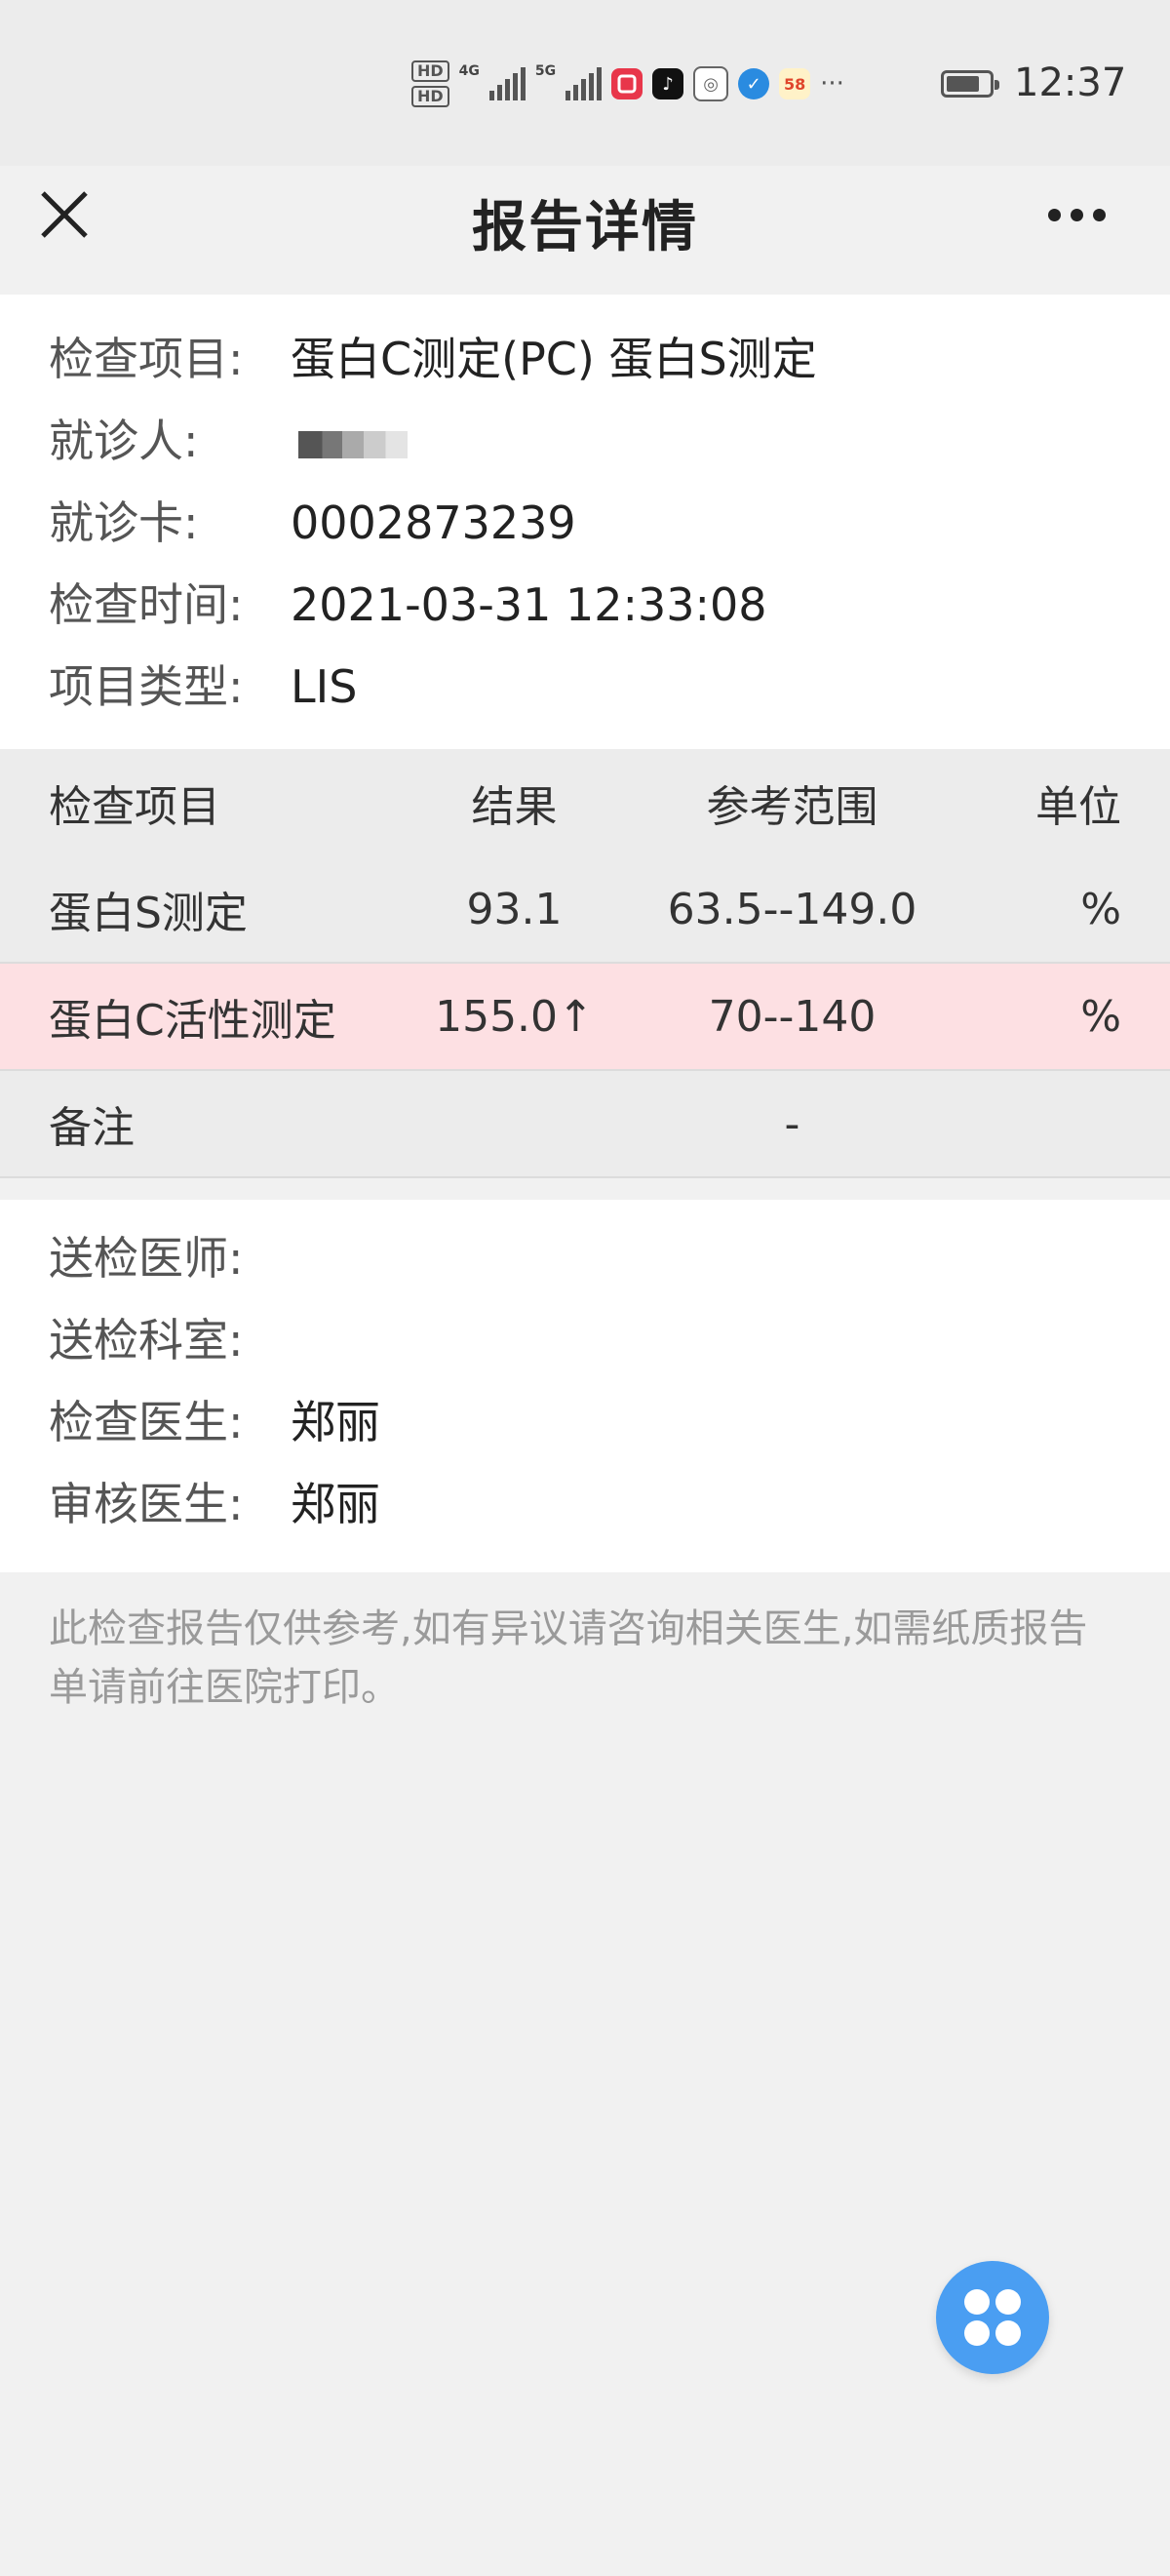 This screenshot has width=1170, height=2576. What do you see at coordinates (832, 84) in the screenshot?
I see `more-notifications-icon: ···` at bounding box center [832, 84].